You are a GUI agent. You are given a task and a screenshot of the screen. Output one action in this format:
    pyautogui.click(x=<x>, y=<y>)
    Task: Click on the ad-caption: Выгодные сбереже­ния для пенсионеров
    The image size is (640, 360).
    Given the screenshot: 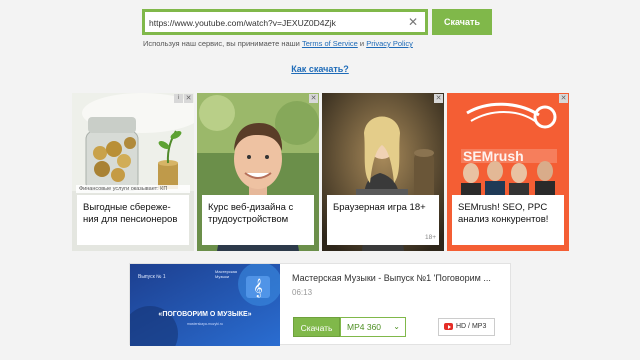 What is the action you would take?
    pyautogui.click(x=133, y=220)
    